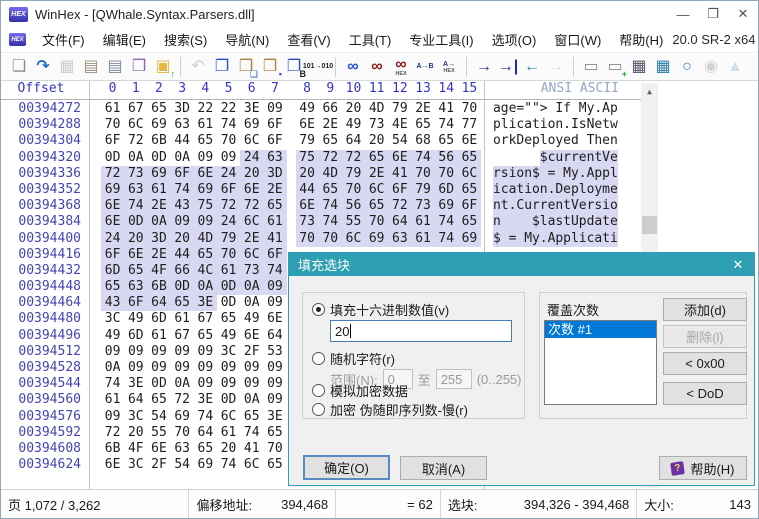 The width and height of the screenshot is (759, 519). What do you see at coordinates (613, 173) in the screenshot?
I see `ansi-cell: l` at bounding box center [613, 173].